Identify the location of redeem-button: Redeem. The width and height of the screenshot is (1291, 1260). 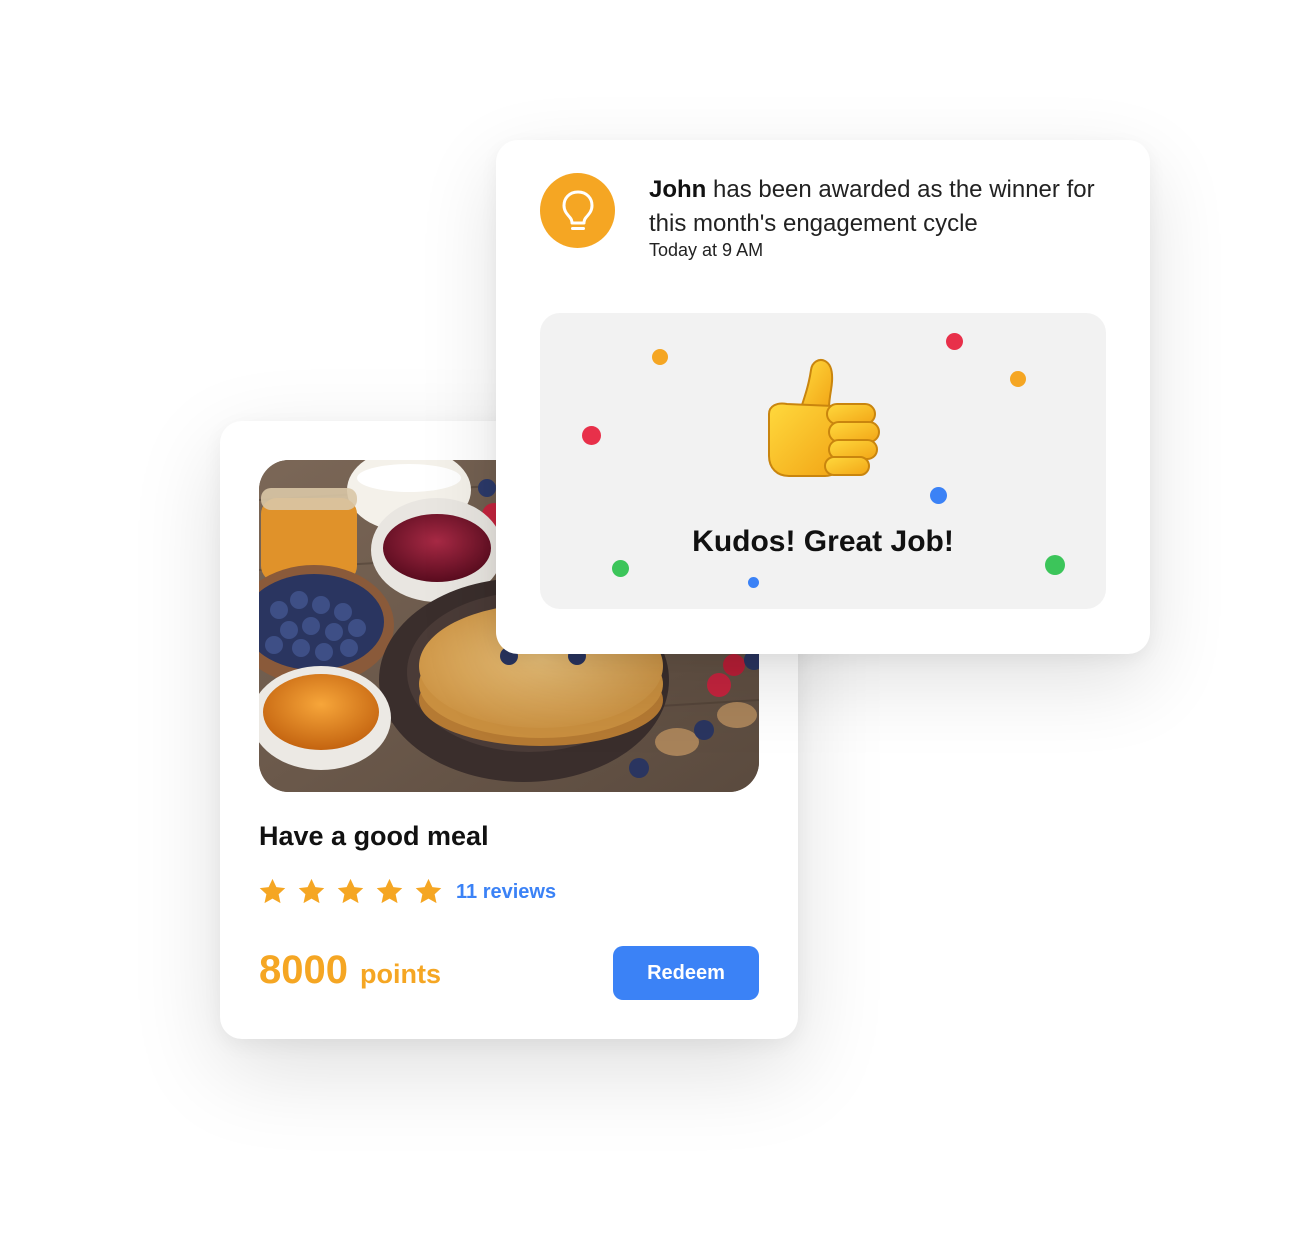
(686, 973).